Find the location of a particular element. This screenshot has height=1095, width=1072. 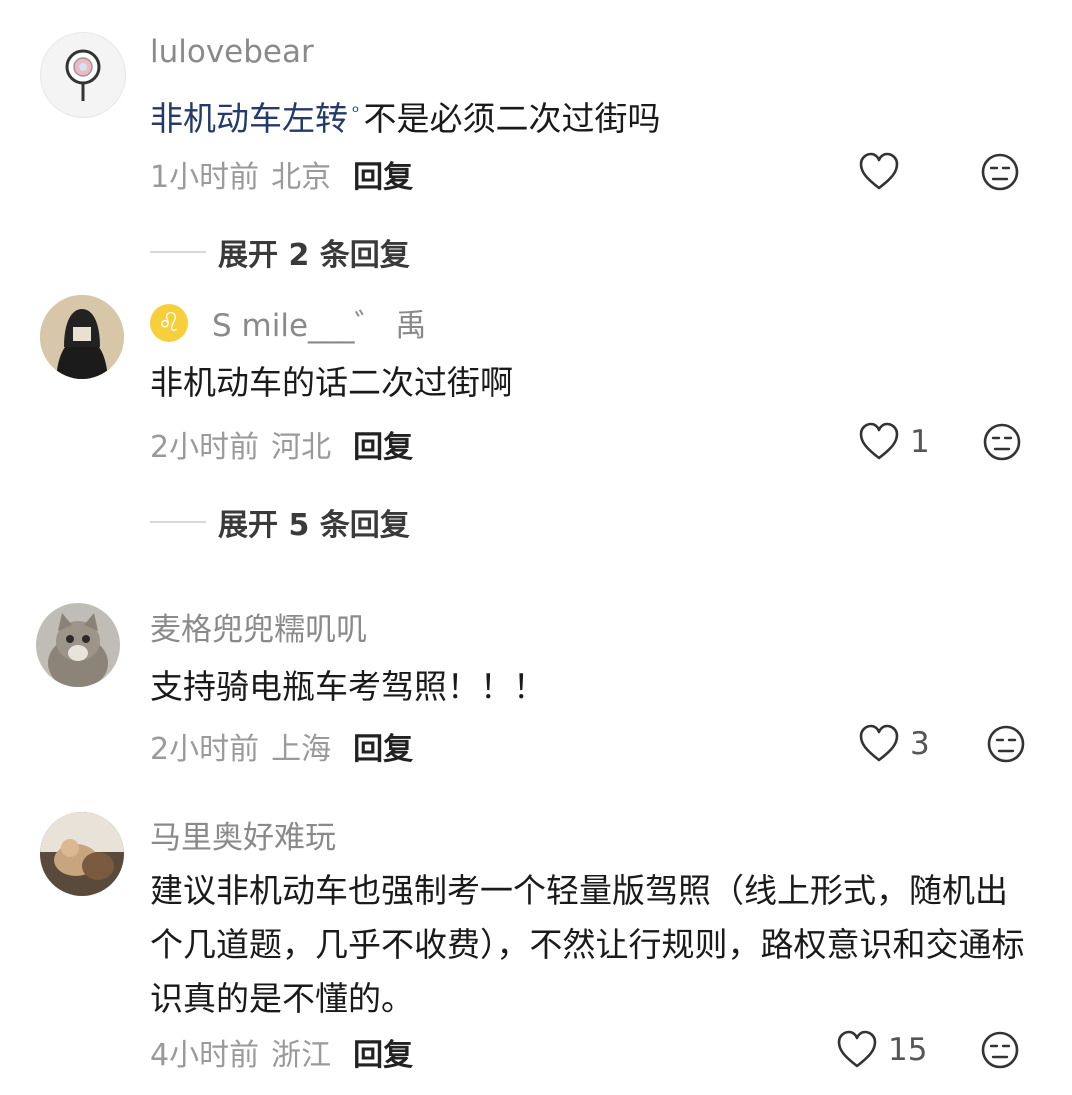

location: 北京 is located at coordinates (301, 177).